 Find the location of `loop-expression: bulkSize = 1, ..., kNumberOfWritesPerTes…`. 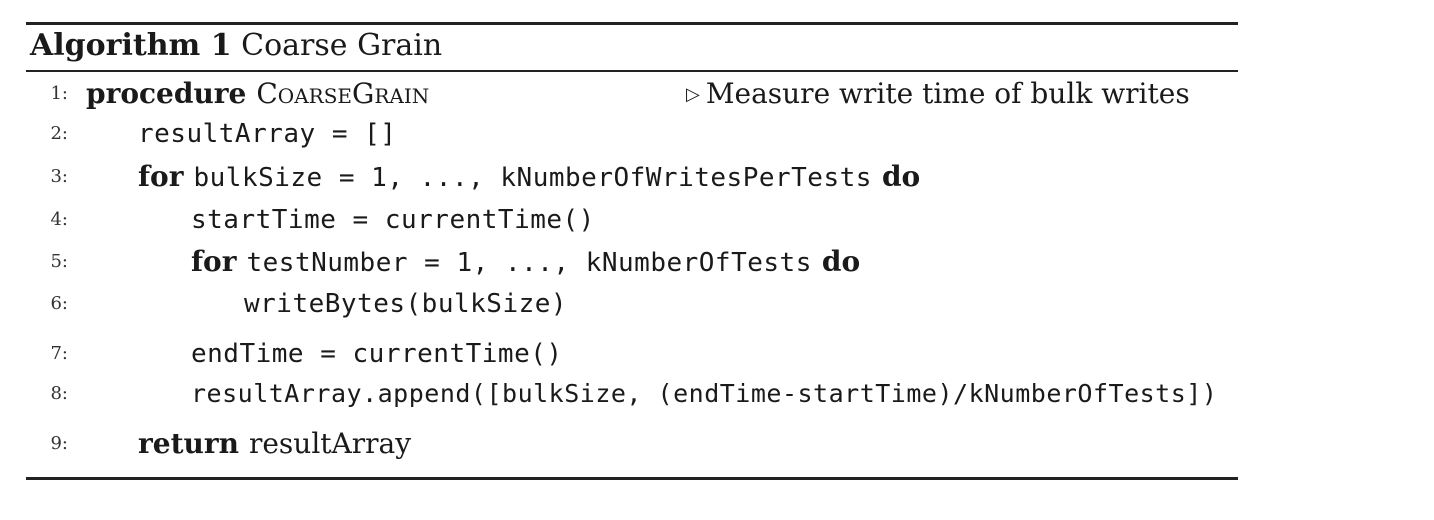

loop-expression: bulkSize = 1, ..., kNumberOfWritesPerTes… is located at coordinates (532, 178).